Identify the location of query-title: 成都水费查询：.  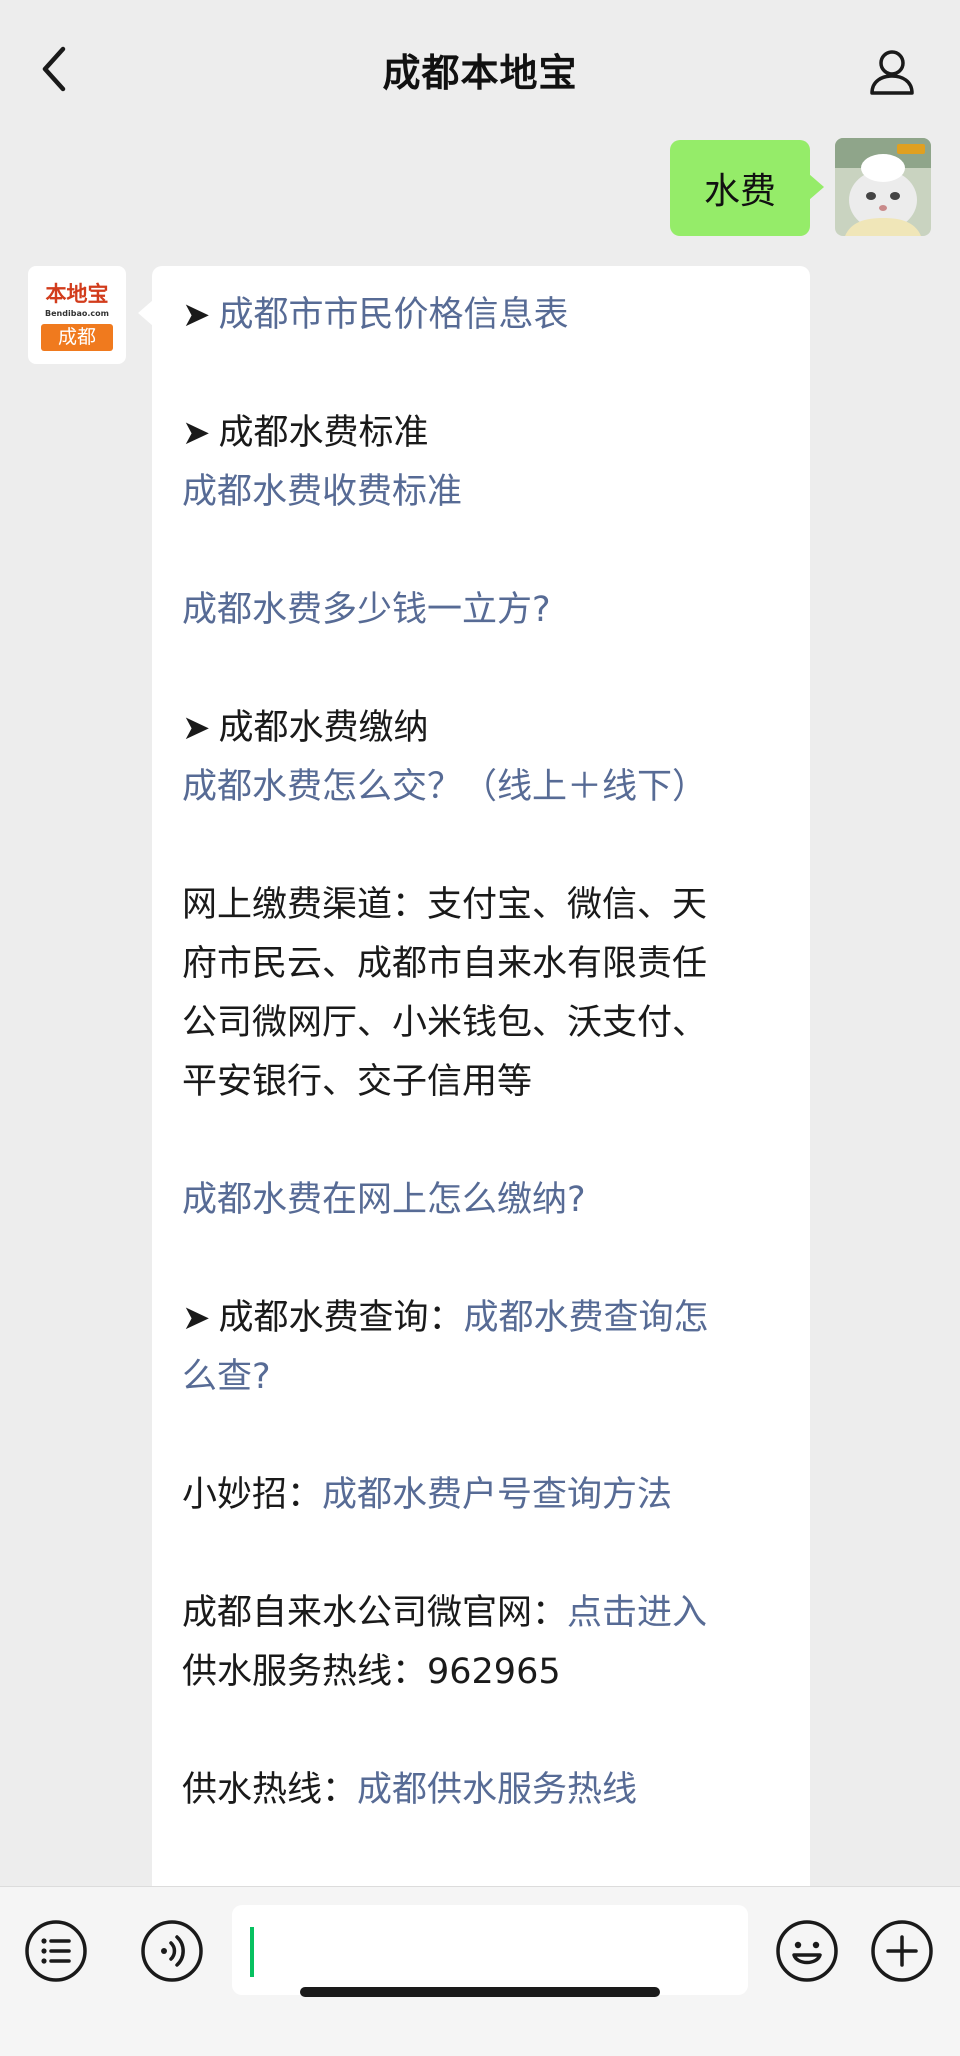
(341, 1318).